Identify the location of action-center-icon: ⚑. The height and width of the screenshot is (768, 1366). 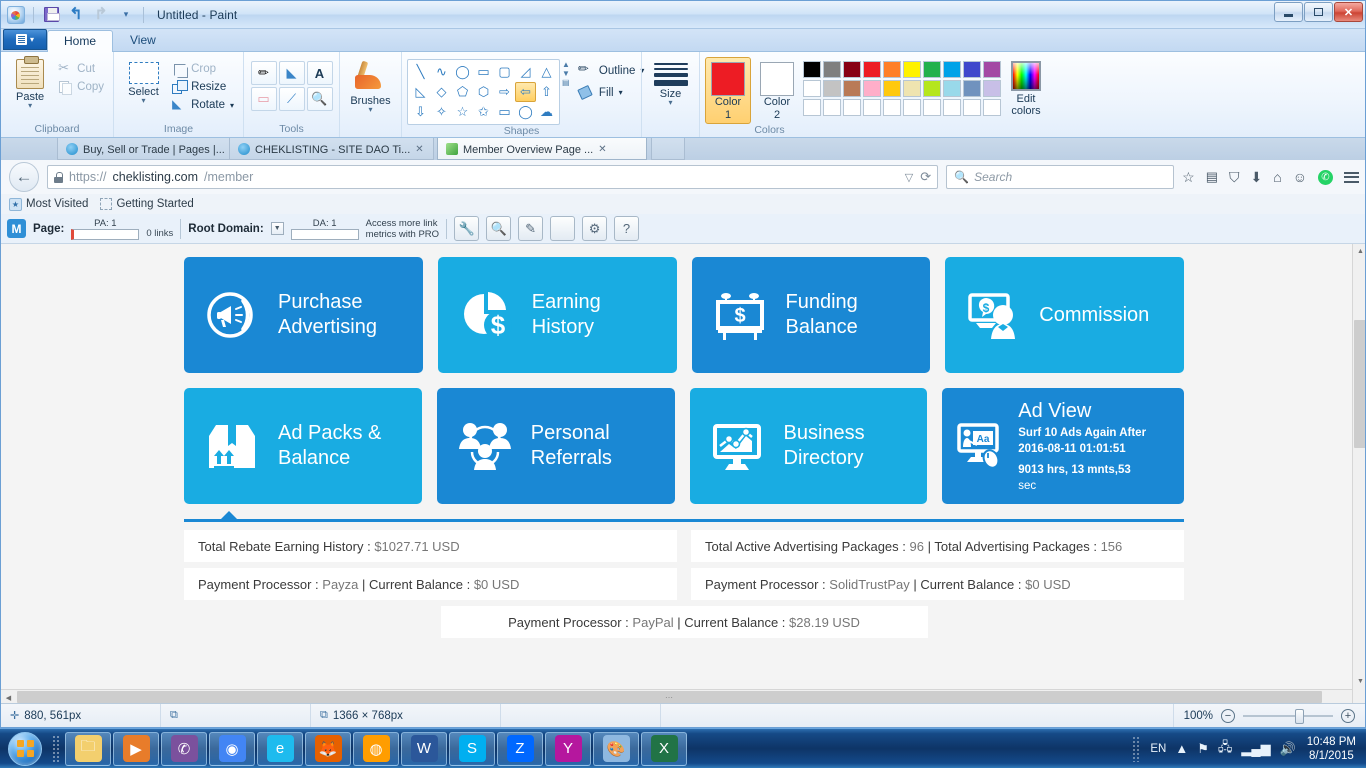
(1203, 749).